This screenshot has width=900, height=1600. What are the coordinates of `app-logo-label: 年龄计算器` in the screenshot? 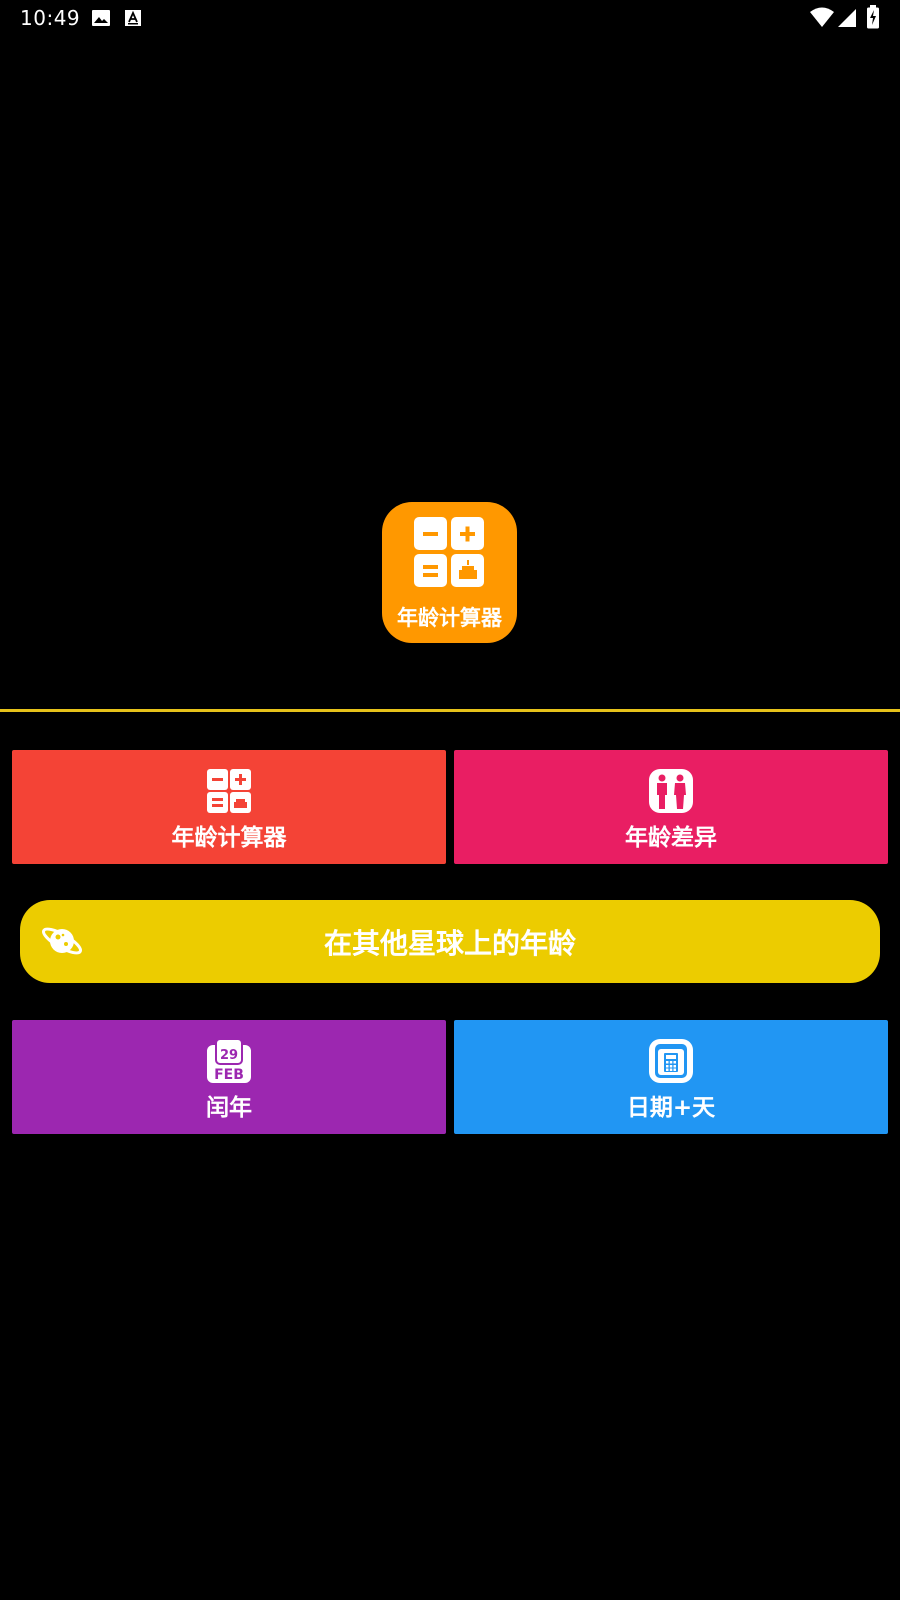 It's located at (449, 618).